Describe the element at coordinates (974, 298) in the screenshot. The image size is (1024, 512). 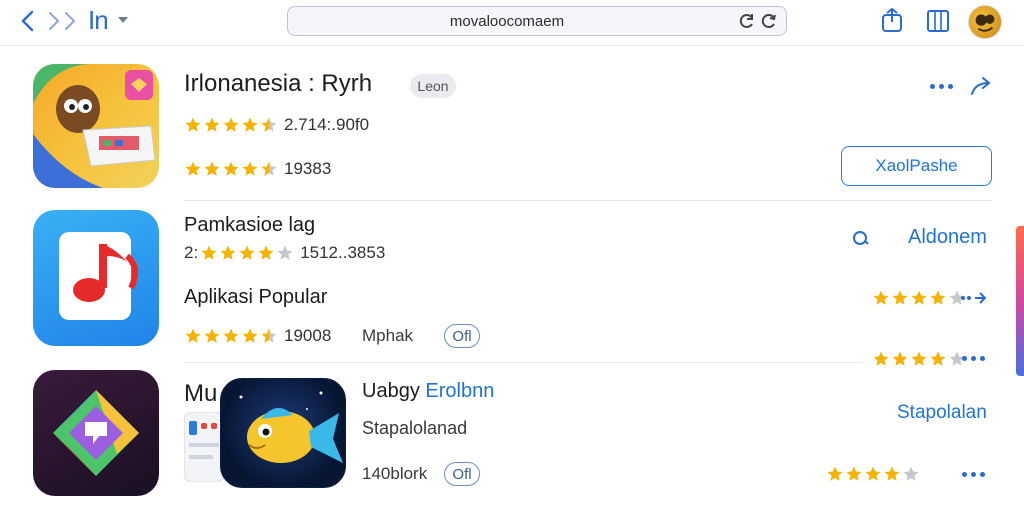
I see `arrow-right-icon` at that location.